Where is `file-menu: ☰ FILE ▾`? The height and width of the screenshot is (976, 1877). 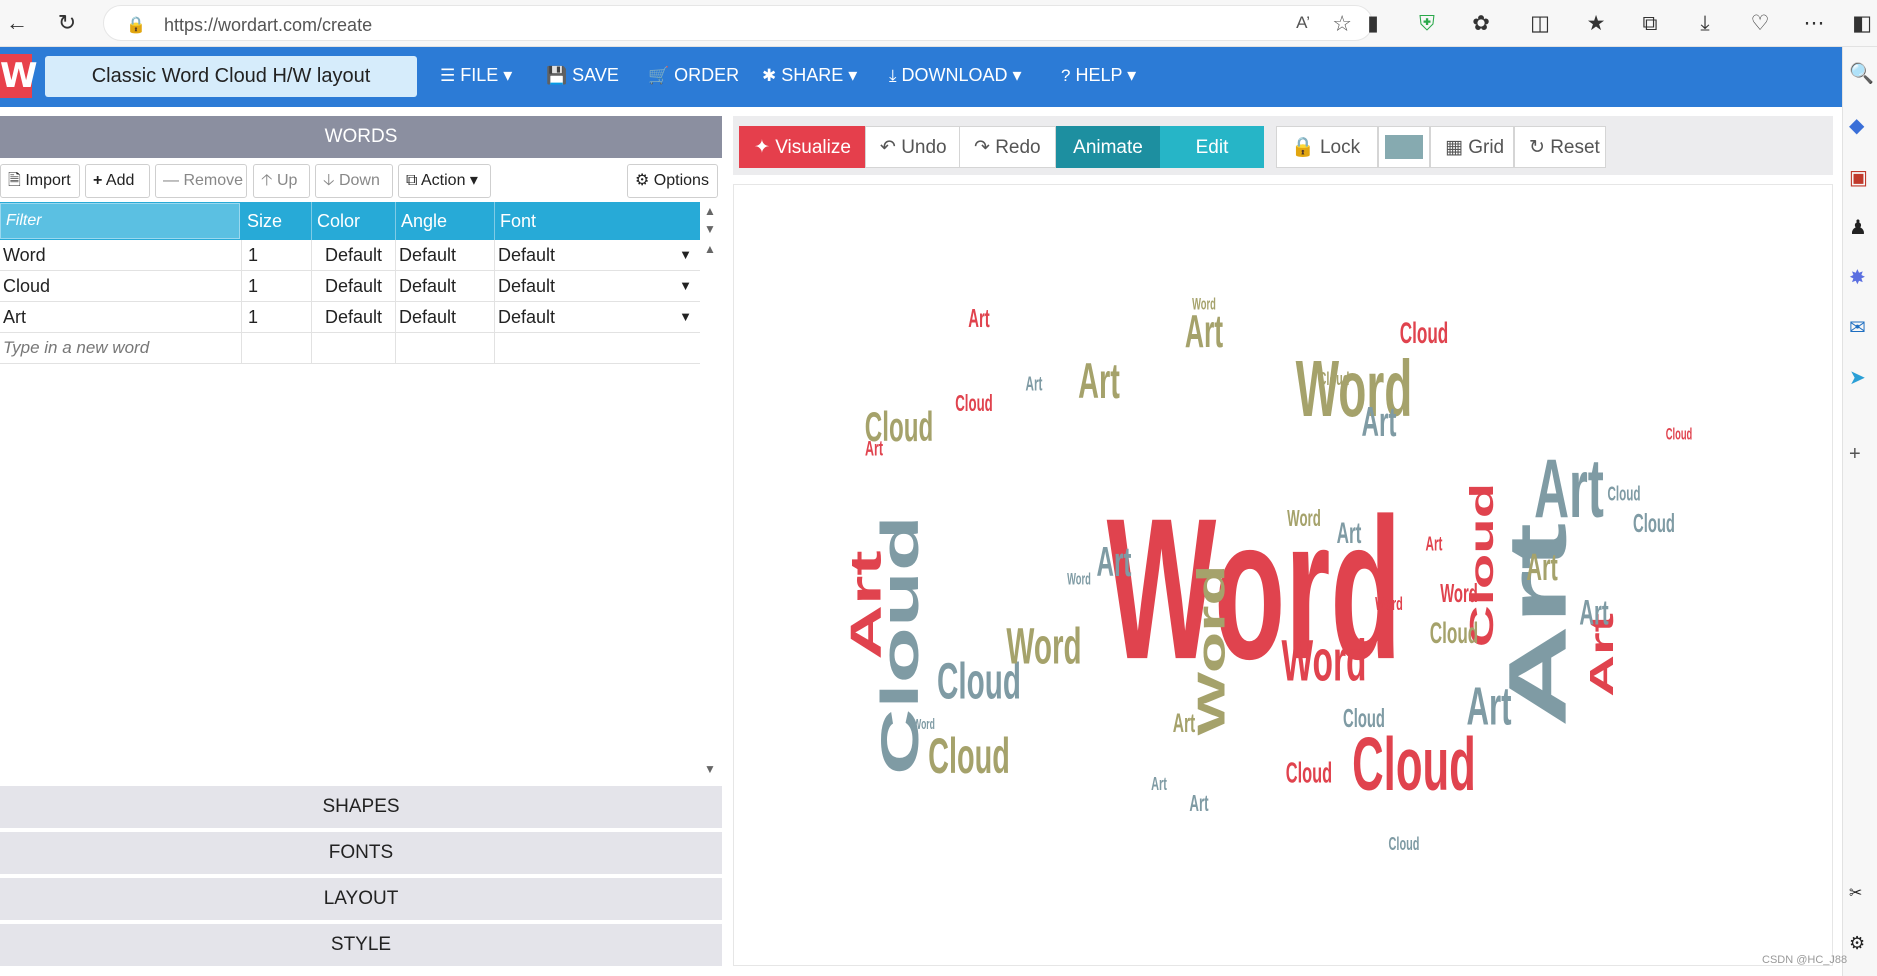
file-menu: ☰ FILE ▾ is located at coordinates (476, 75).